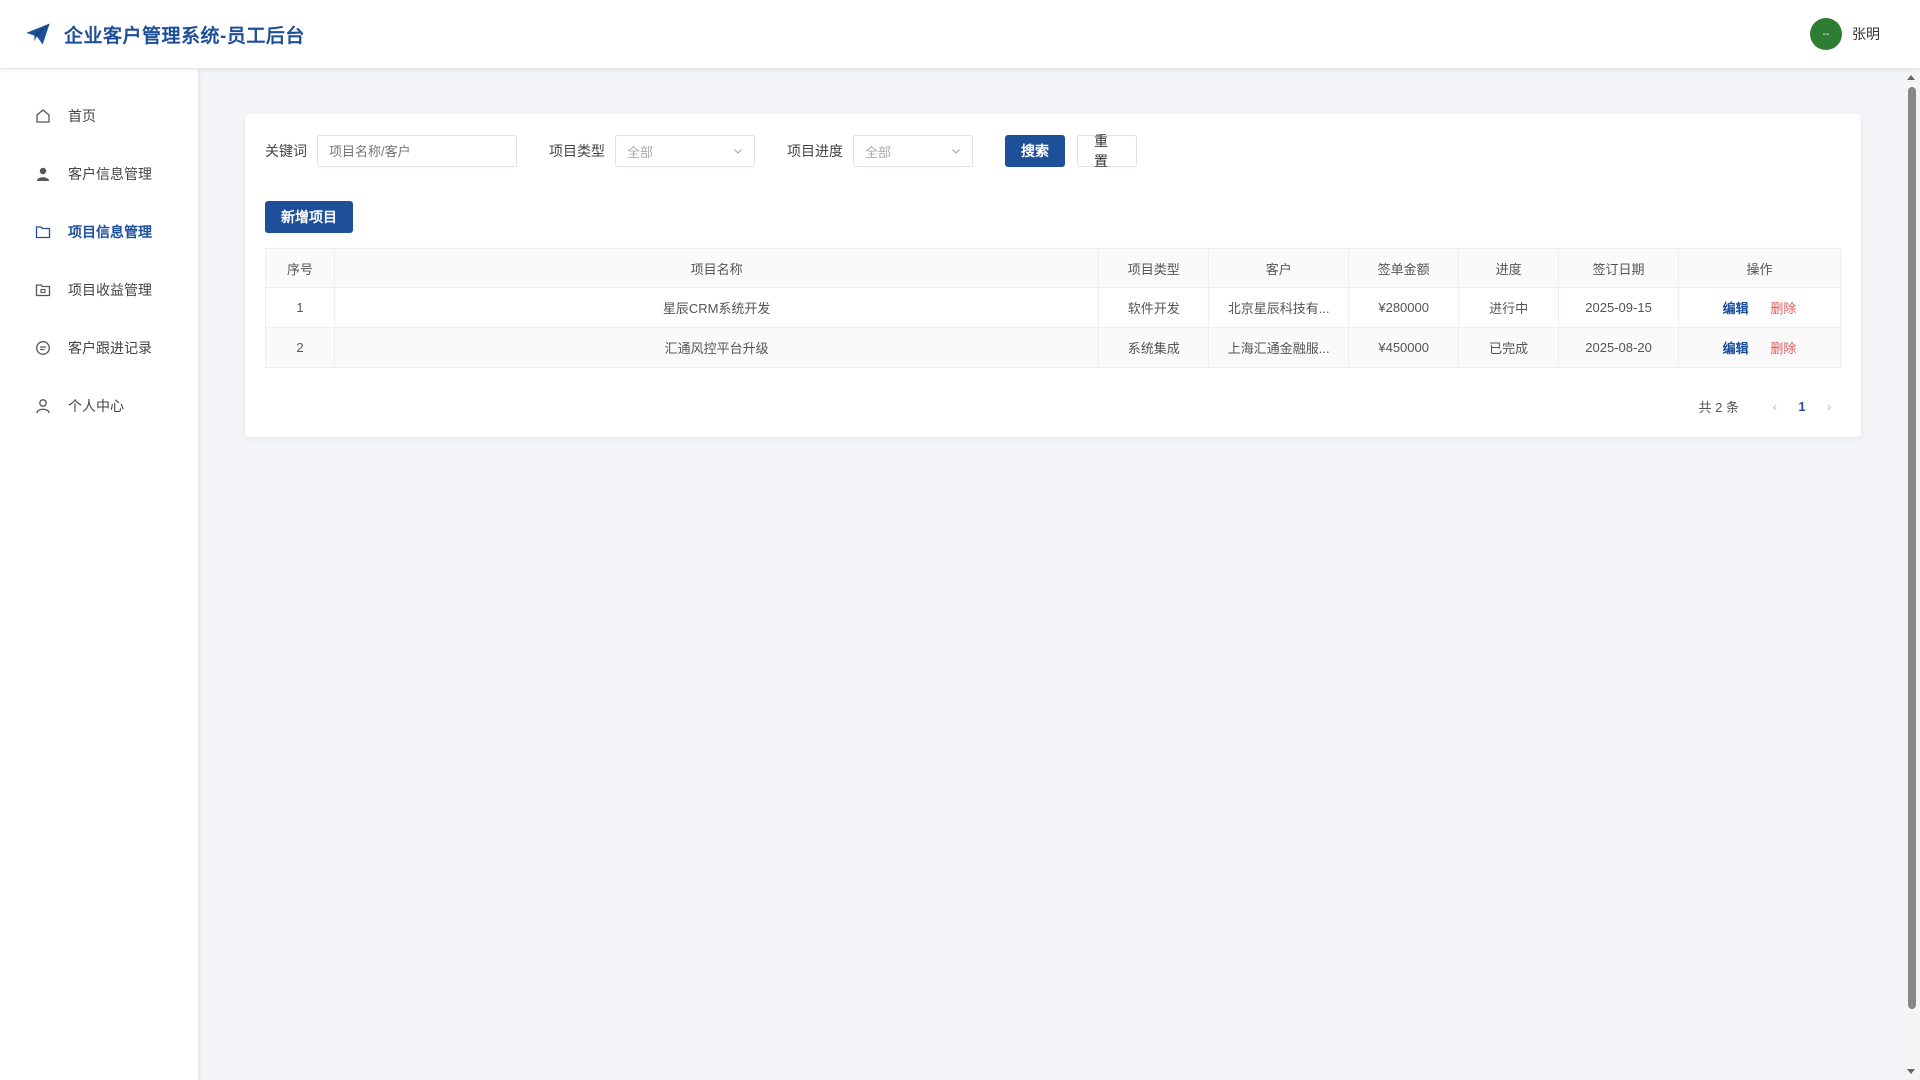  I want to click on project-type-select: 全部, so click(685, 151).